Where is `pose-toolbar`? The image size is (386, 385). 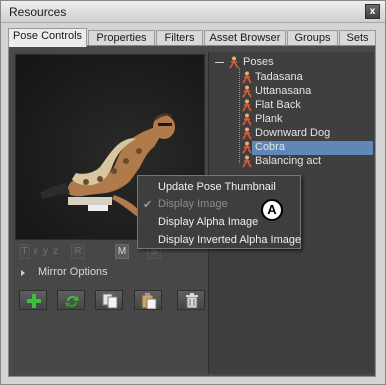
pose-toolbar is located at coordinates (112, 301).